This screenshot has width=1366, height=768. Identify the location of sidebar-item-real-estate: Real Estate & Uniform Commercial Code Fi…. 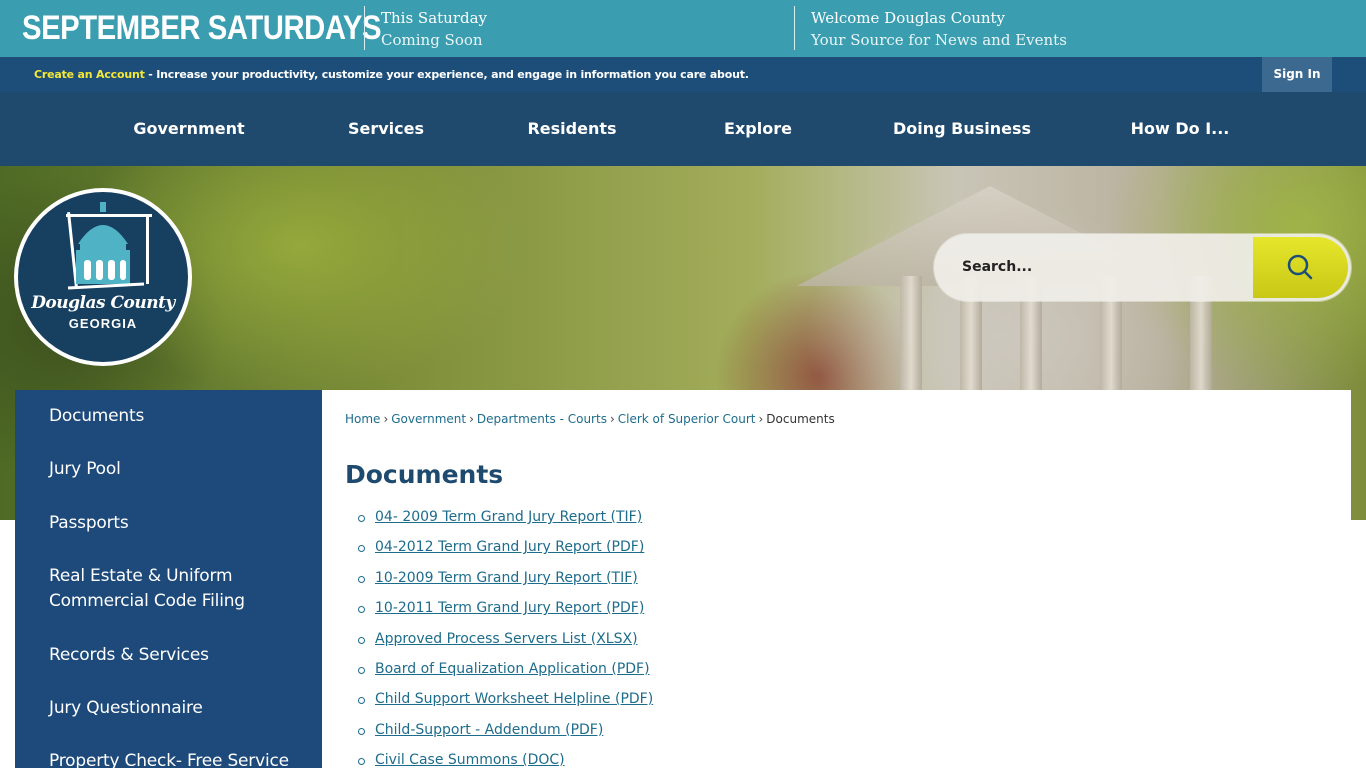
(154, 589).